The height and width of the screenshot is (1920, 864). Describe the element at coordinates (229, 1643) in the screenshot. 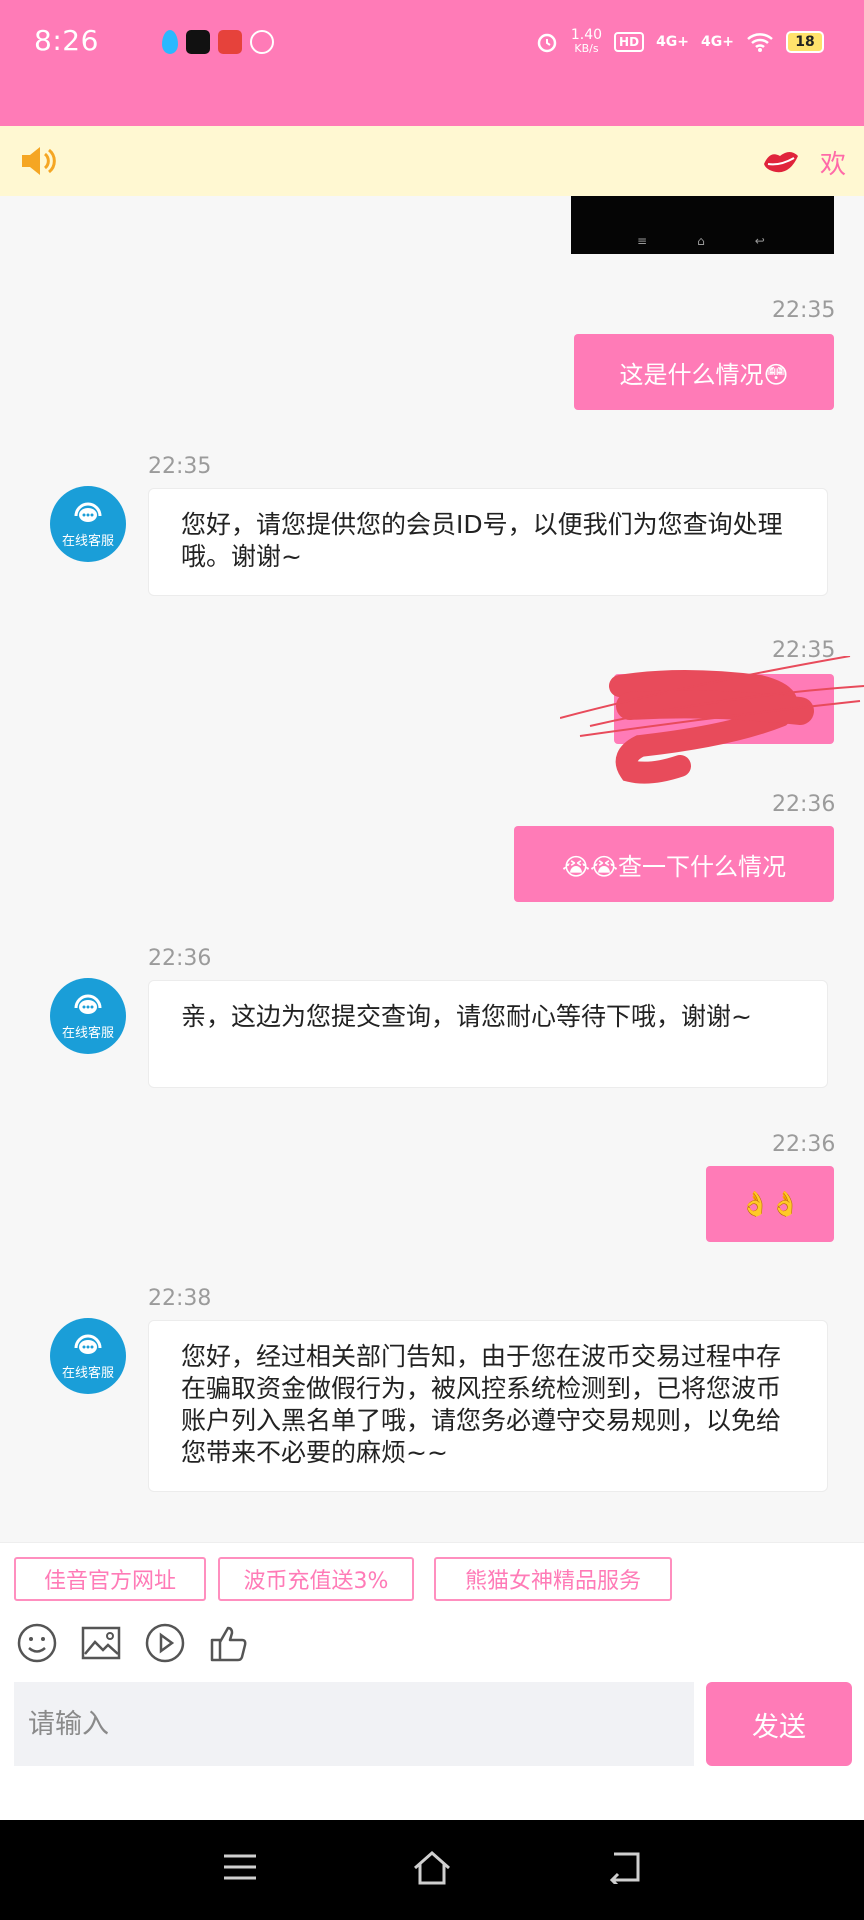

I see `thumbs-up-icon` at that location.